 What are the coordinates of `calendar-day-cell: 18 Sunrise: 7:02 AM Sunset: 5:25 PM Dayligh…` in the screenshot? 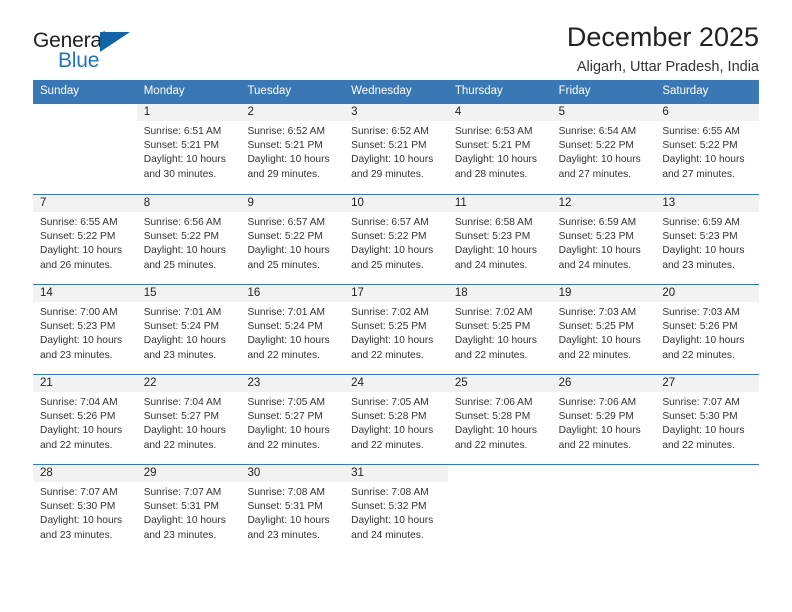 It's located at (499, 329).